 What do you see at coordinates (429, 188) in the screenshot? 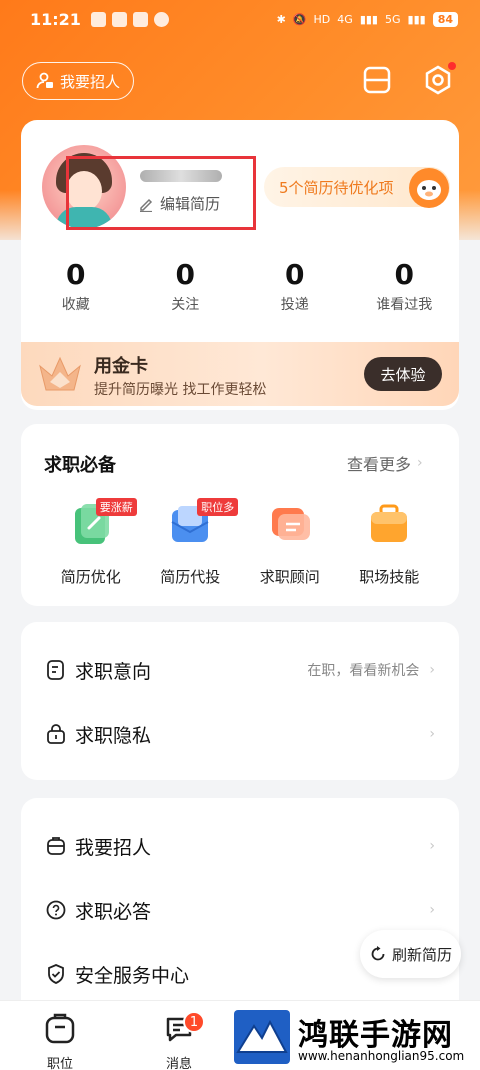
I see `mascot-icon` at bounding box center [429, 188].